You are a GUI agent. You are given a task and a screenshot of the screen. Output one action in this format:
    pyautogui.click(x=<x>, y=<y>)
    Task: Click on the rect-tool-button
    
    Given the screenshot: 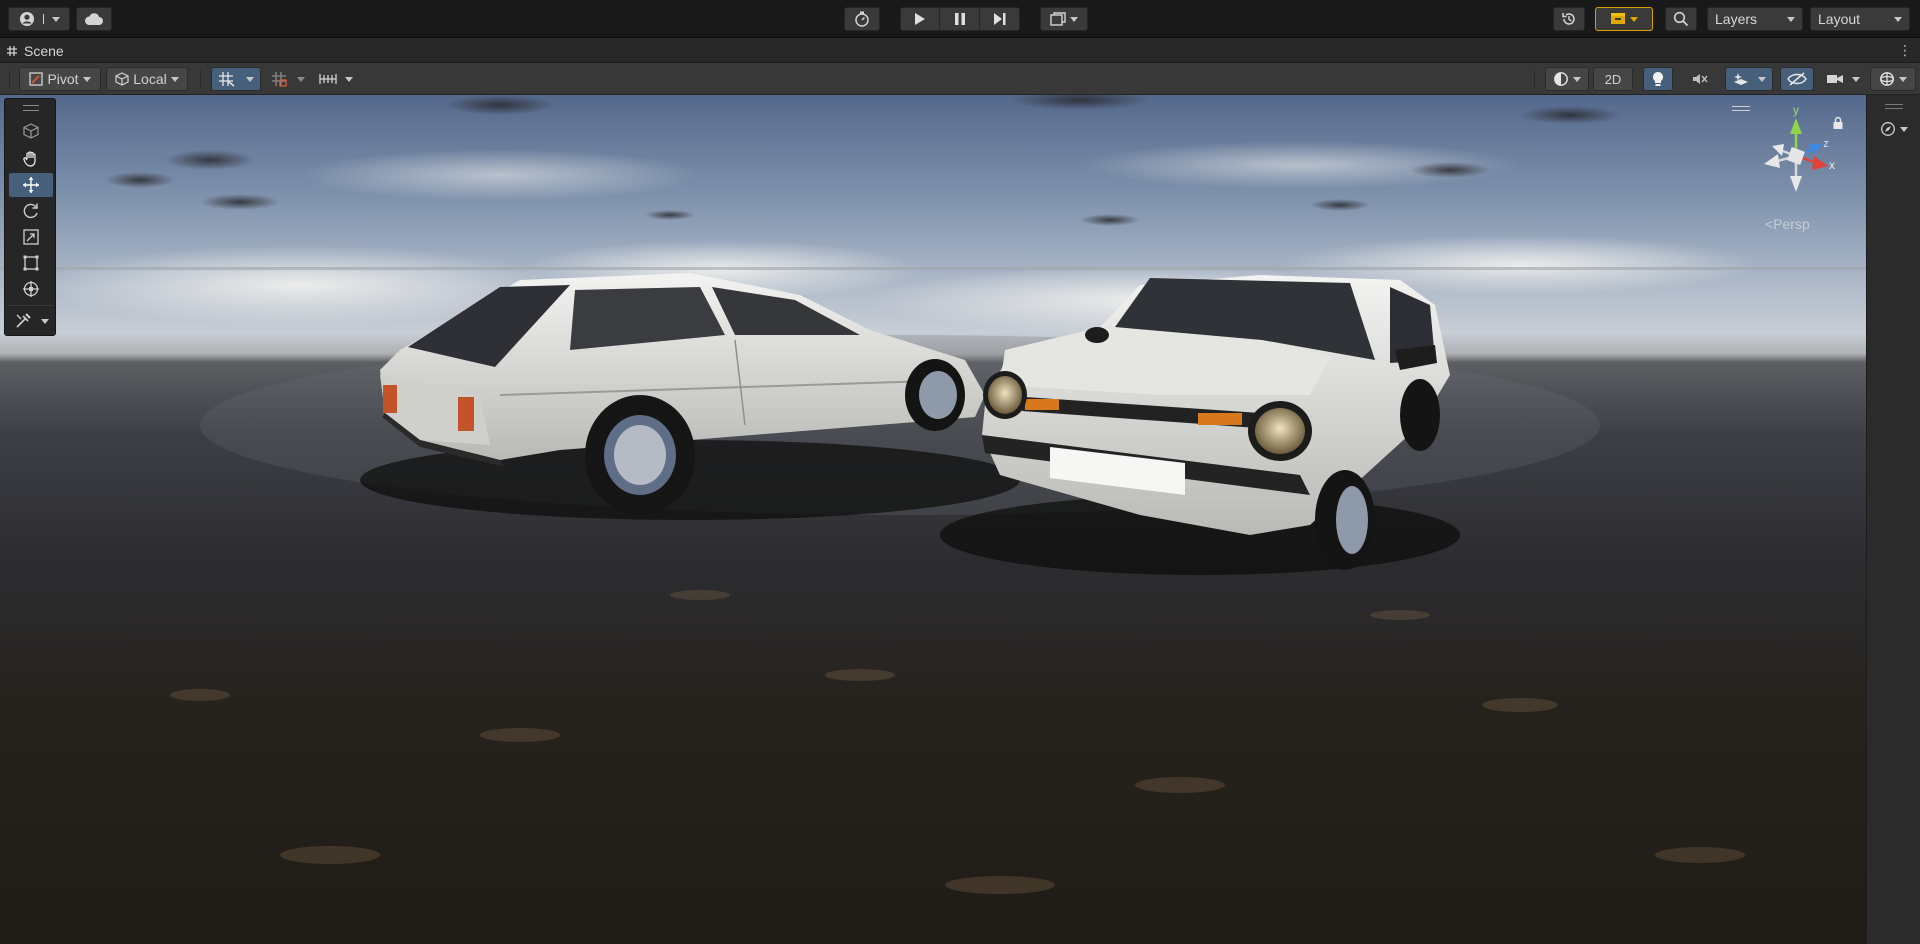 What is the action you would take?
    pyautogui.click(x=31, y=263)
    